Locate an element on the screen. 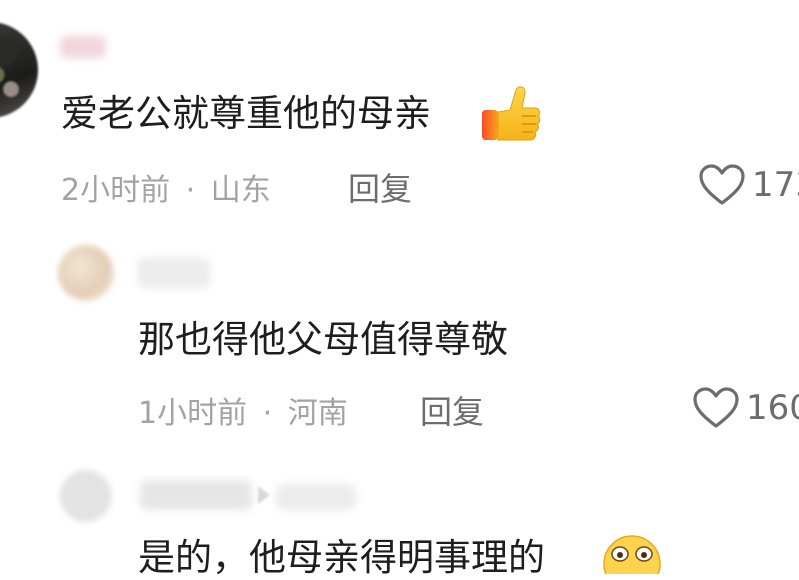 This screenshot has height=580, width=799. face-icon is located at coordinates (632, 554).